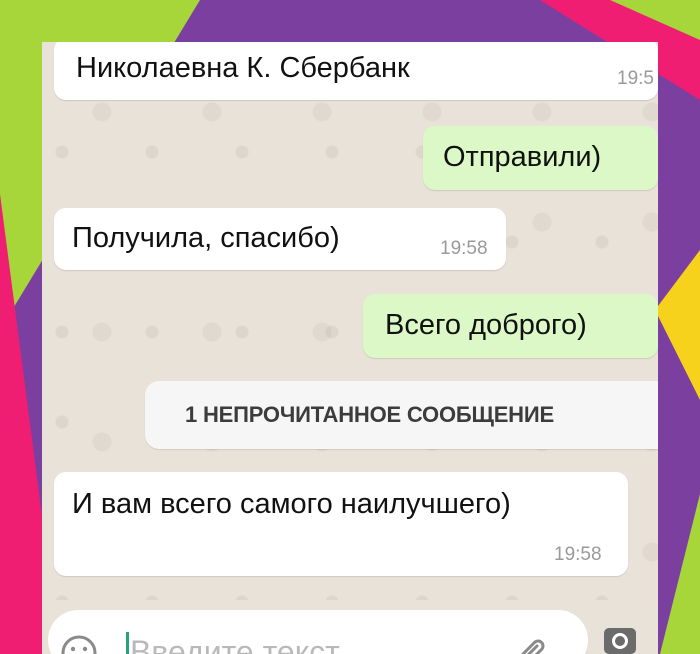 This screenshot has width=700, height=654. Describe the element at coordinates (206, 238) in the screenshot. I see `message-text: Получила, спасибо)` at that location.